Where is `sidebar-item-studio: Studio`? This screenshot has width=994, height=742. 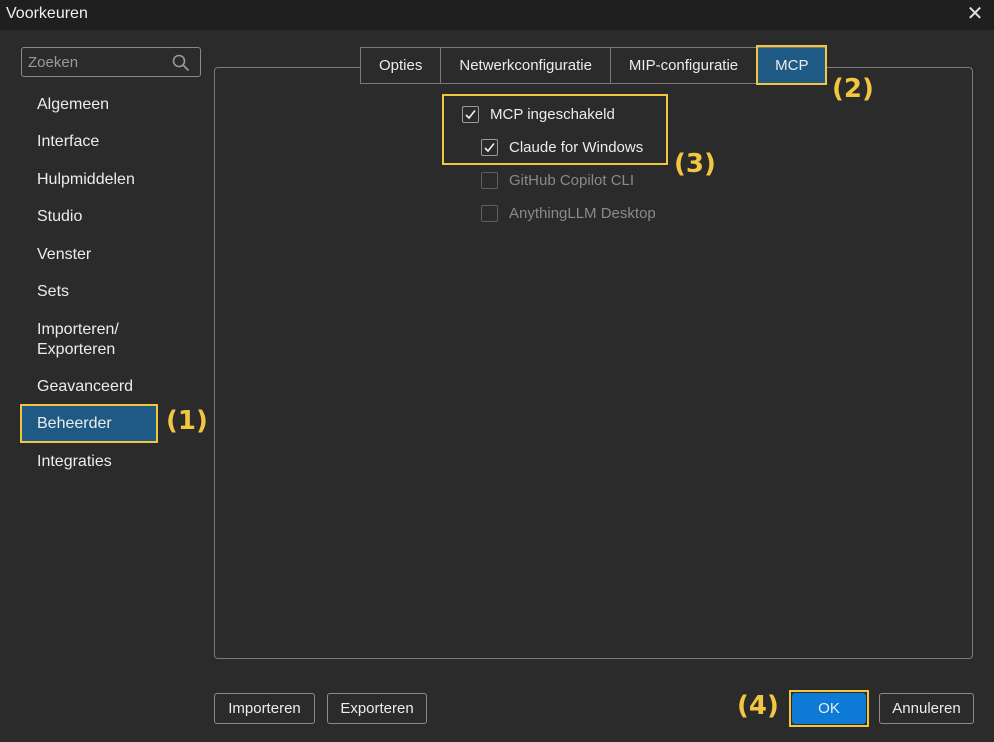 sidebar-item-studio: Studio is located at coordinates (89, 216).